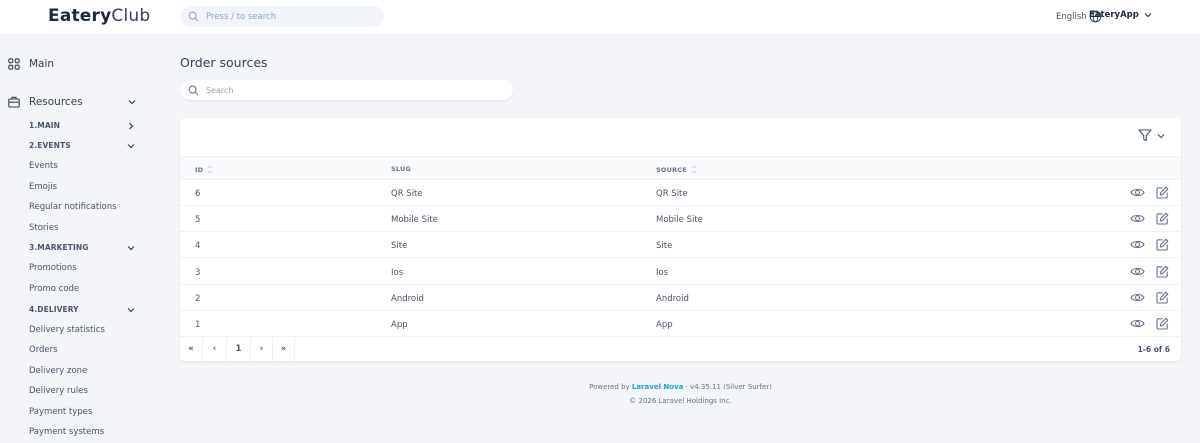  What do you see at coordinates (198, 298) in the screenshot?
I see `cell-id: 2` at bounding box center [198, 298].